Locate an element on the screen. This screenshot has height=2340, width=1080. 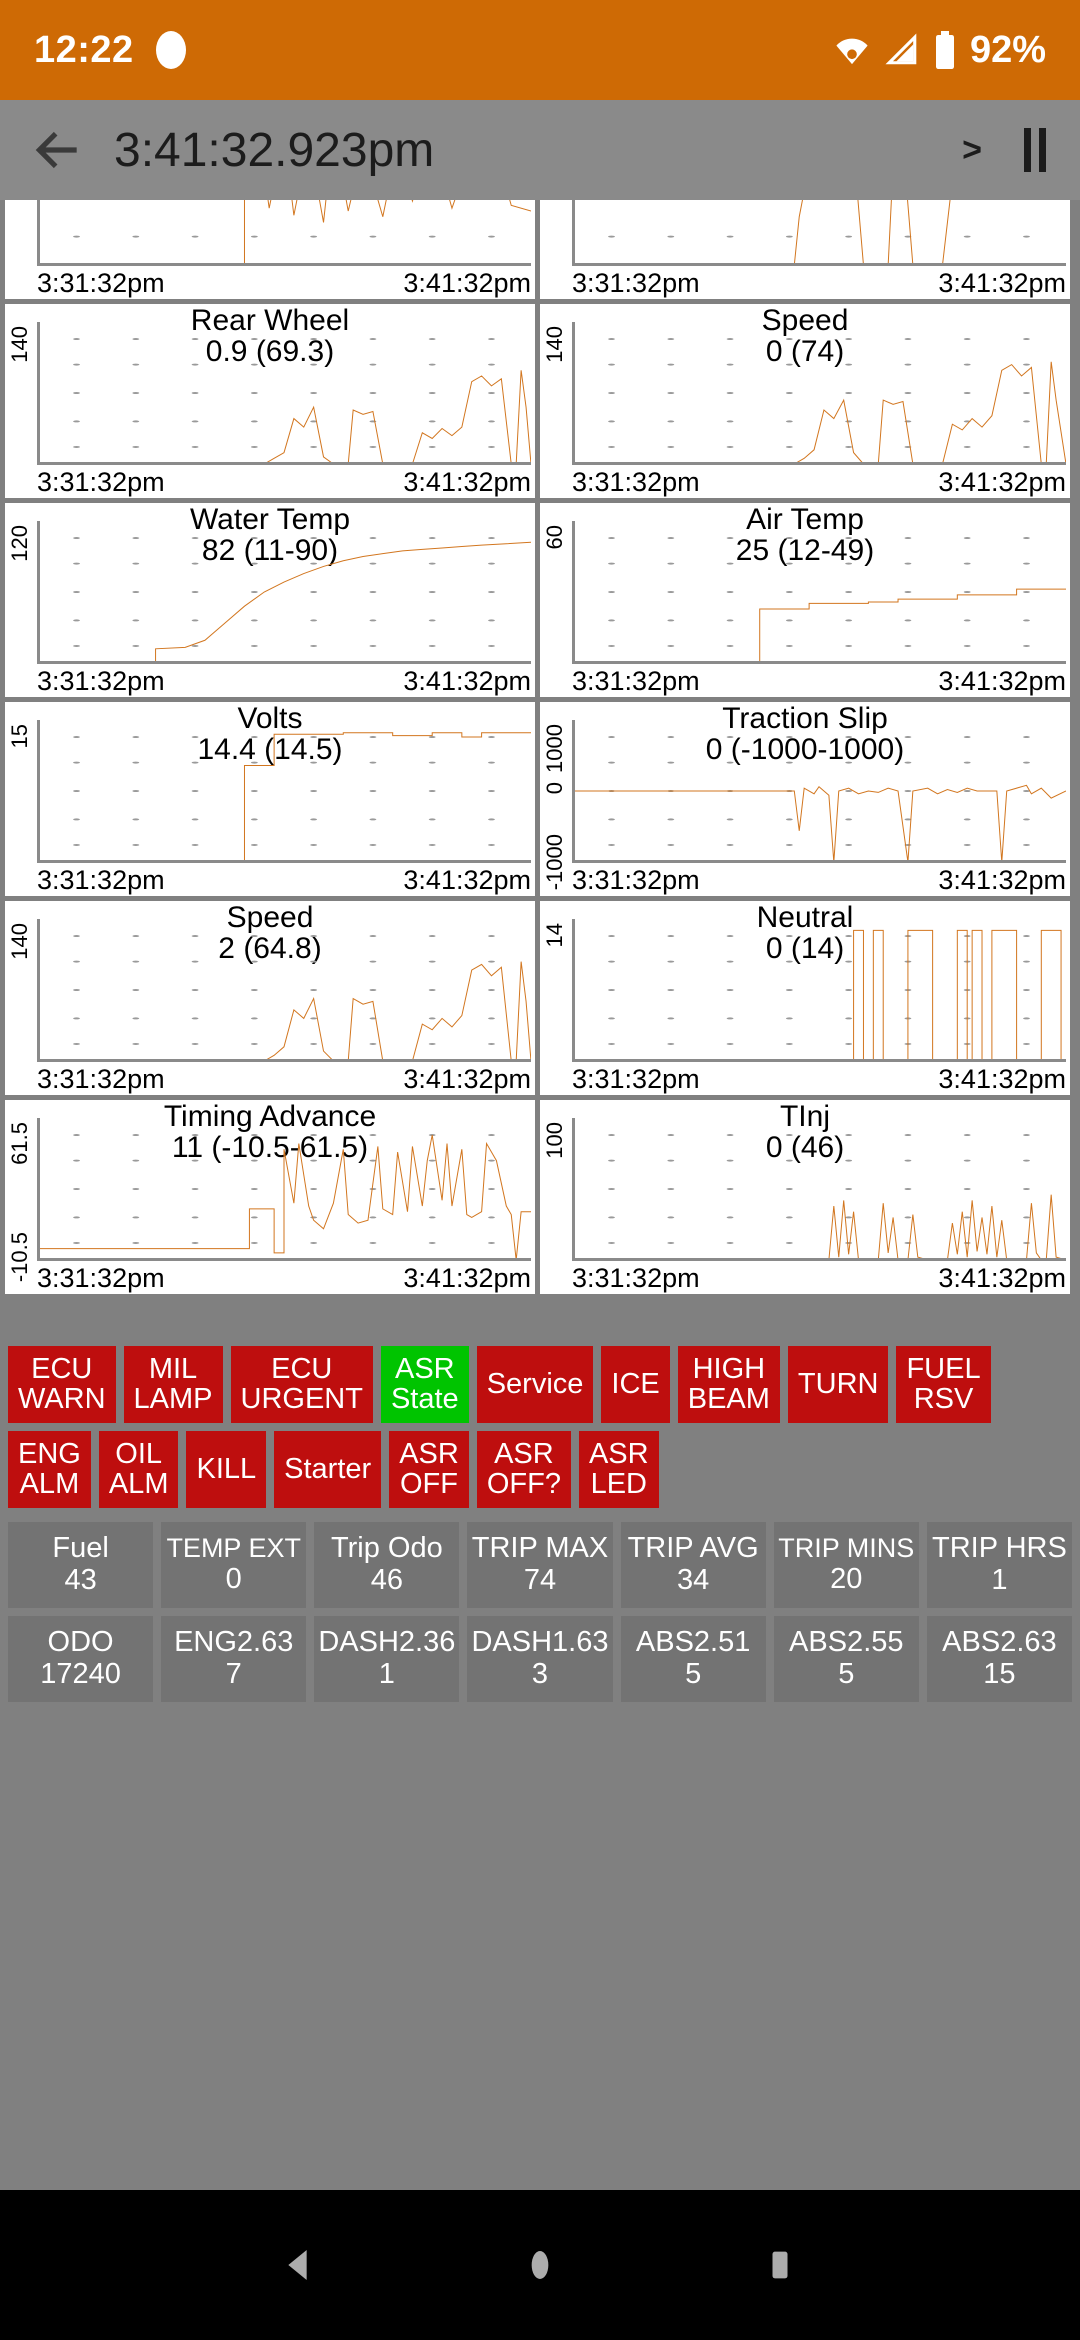
status-button-label-line: State is located at coordinates (424, 1399).